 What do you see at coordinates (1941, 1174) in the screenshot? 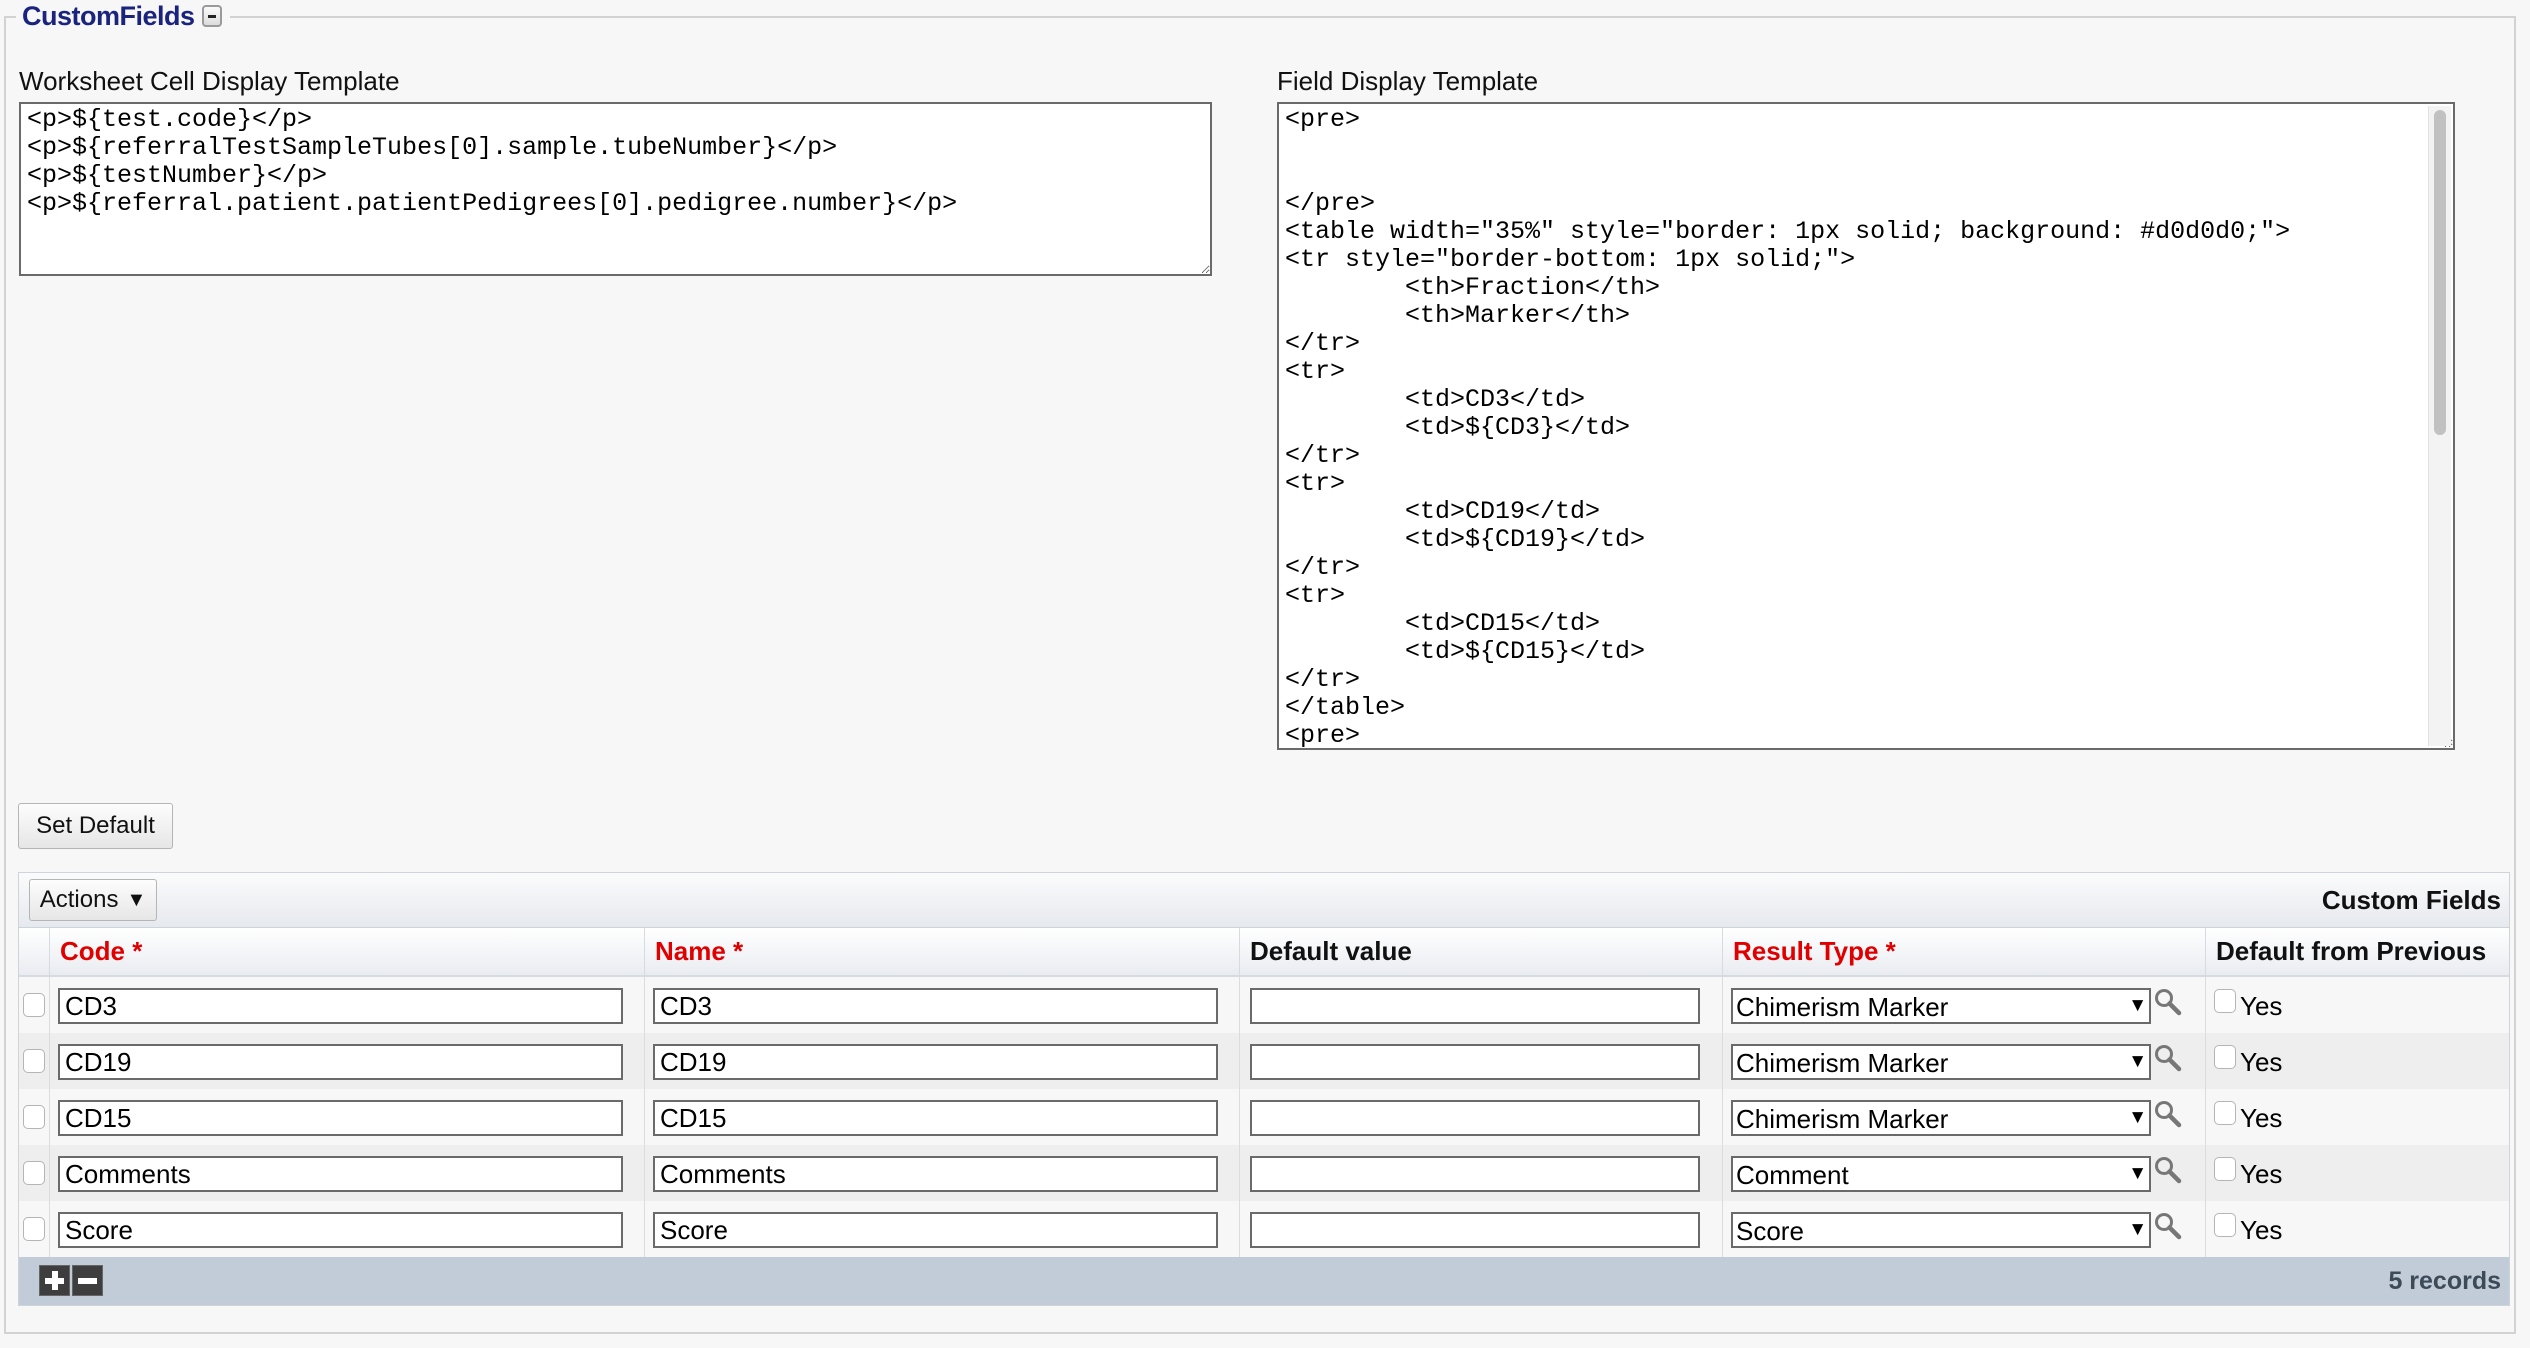
I see `result-type-select: Comment ▼` at bounding box center [1941, 1174].